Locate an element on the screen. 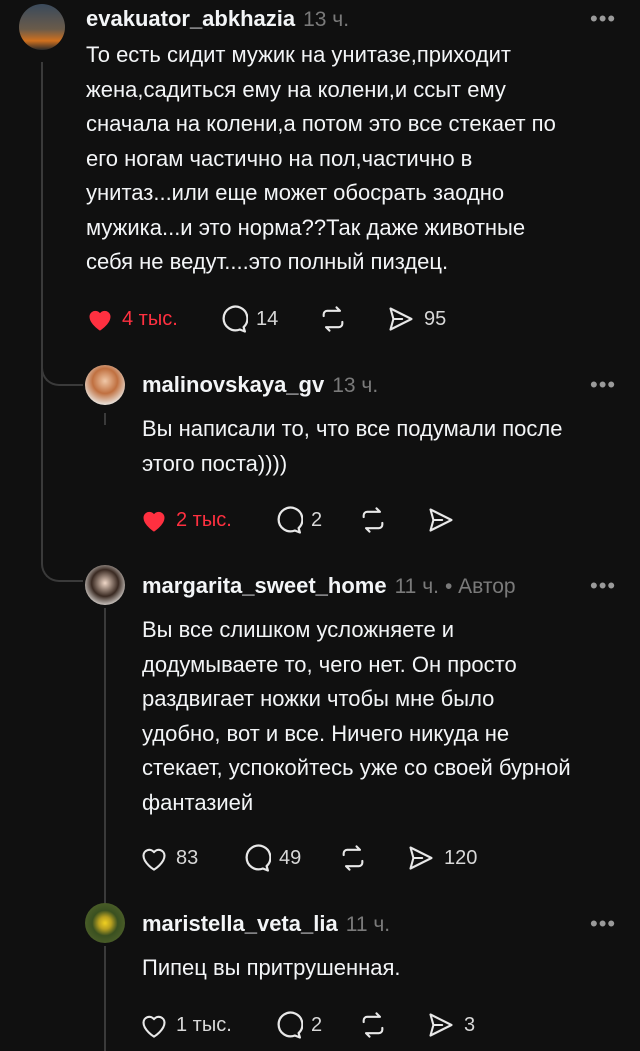 The height and width of the screenshot is (1051, 640). share-count: 95 is located at coordinates (435, 318).